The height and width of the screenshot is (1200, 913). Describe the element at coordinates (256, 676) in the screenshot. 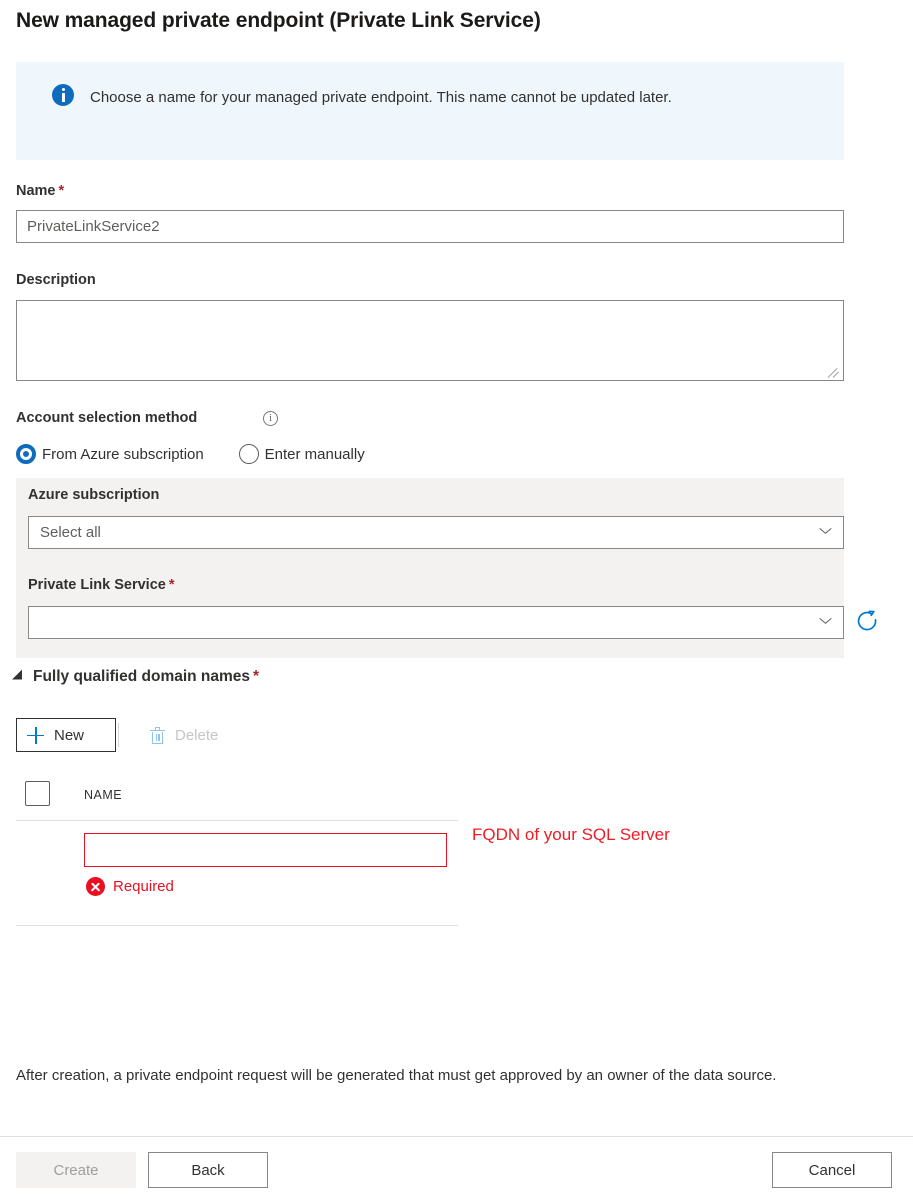

I see `fqdn-required-asterisk: *` at that location.